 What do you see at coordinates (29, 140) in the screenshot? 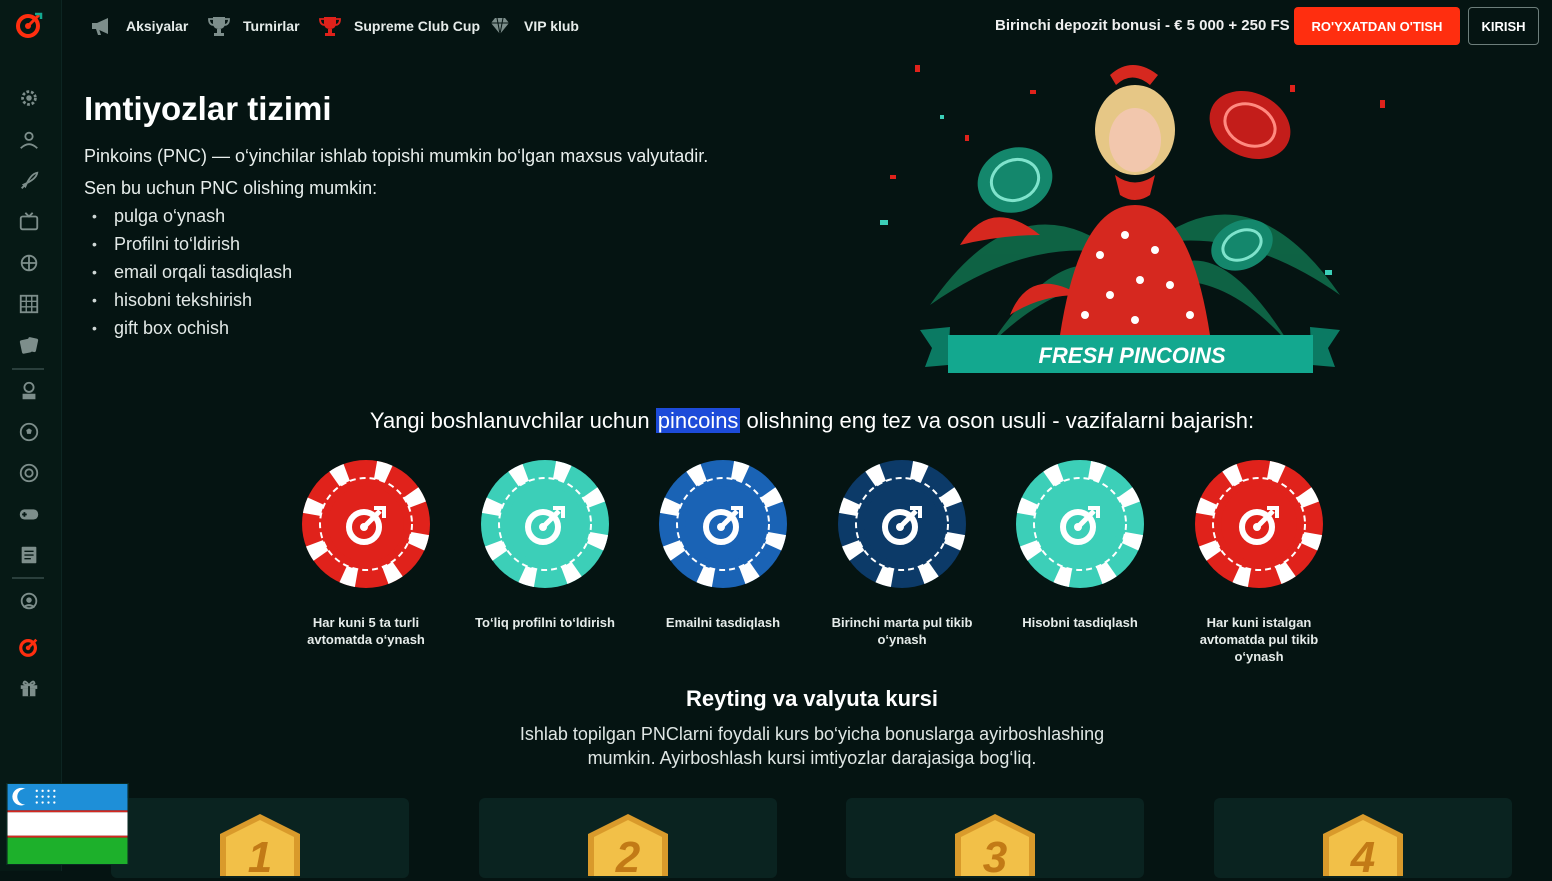
I see `live-dealer-icon` at bounding box center [29, 140].